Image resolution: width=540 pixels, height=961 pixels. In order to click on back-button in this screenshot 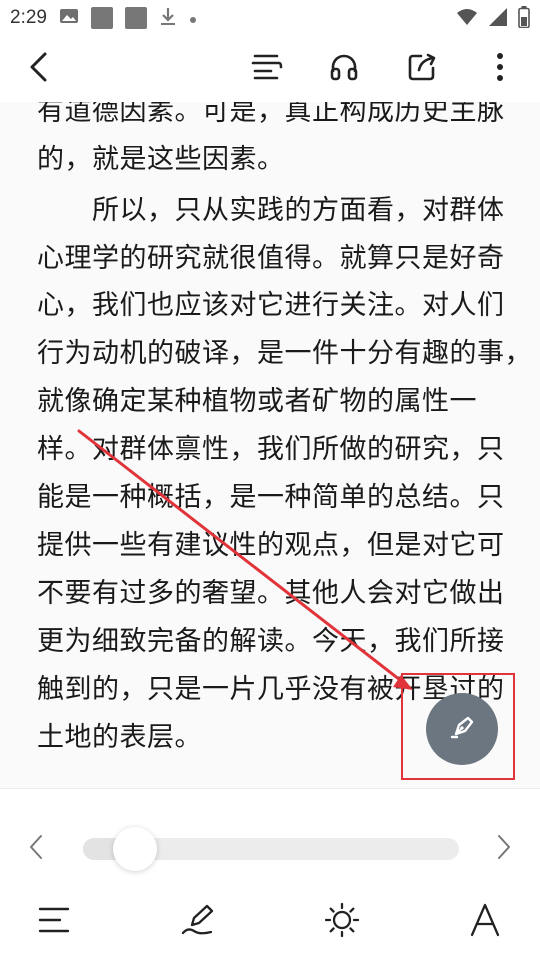, I will do `click(39, 69)`.